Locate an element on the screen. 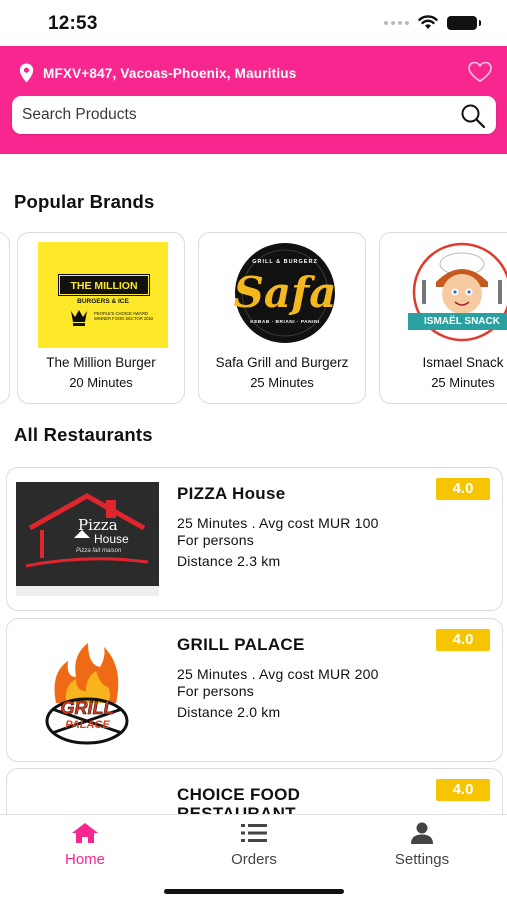 This screenshot has width=507, height=900. search-bar is located at coordinates (254, 115).